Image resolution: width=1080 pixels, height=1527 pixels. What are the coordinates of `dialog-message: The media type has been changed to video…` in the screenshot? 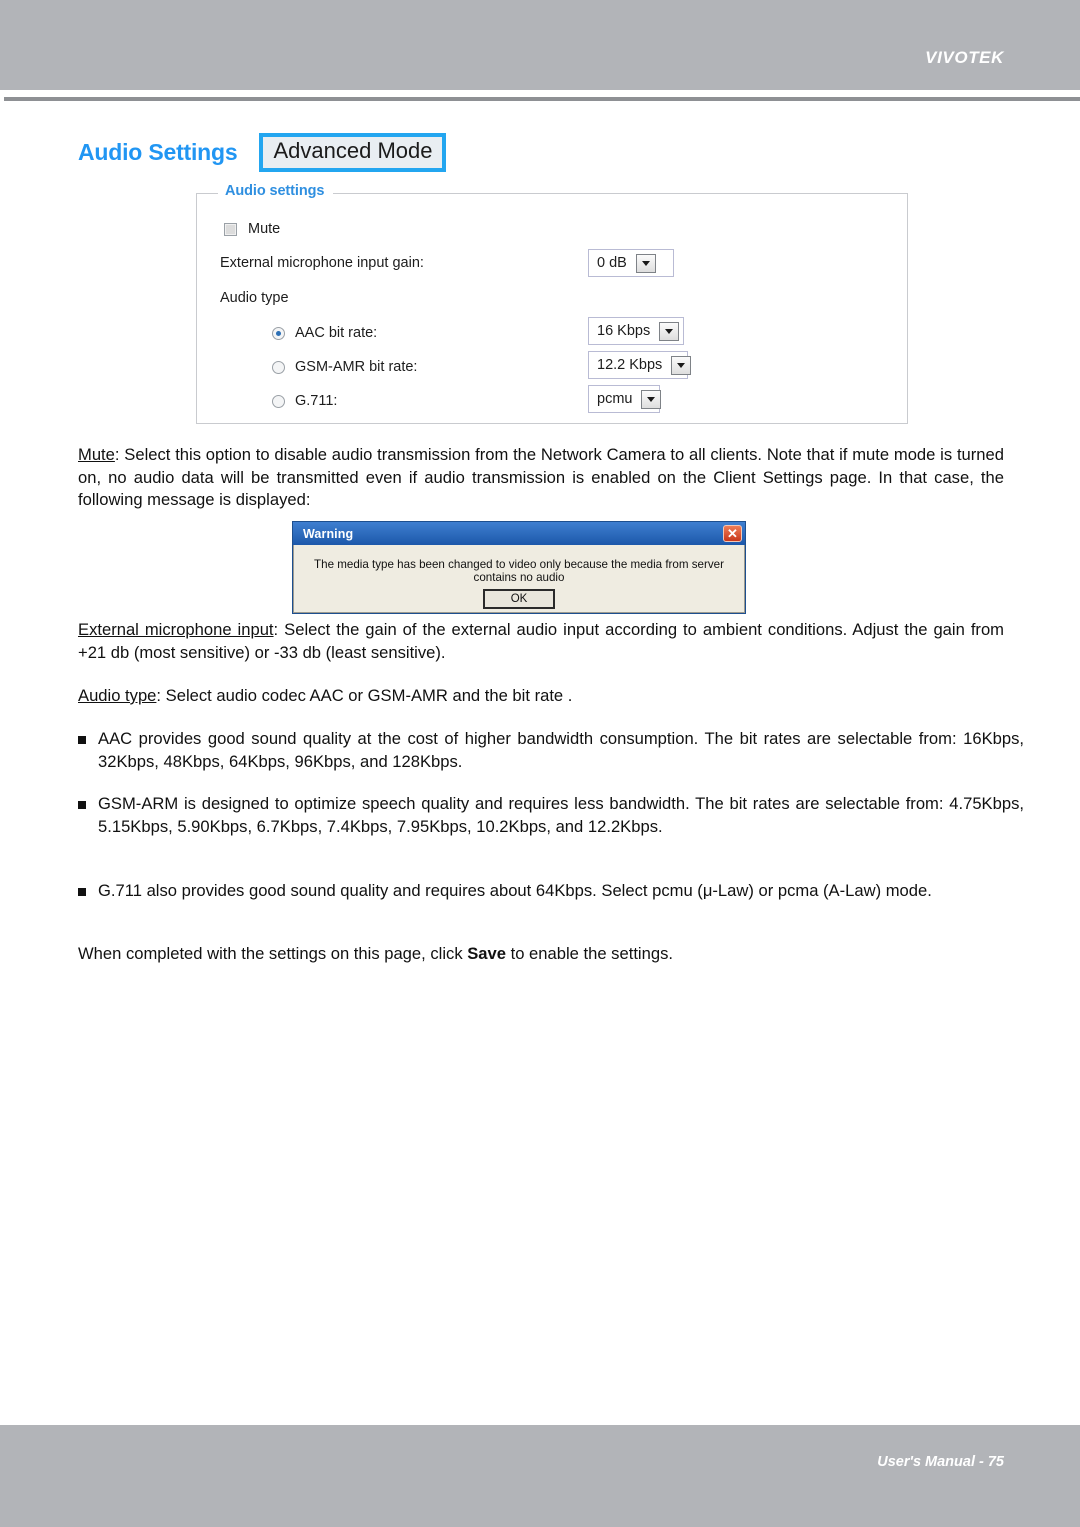 It's located at (519, 571).